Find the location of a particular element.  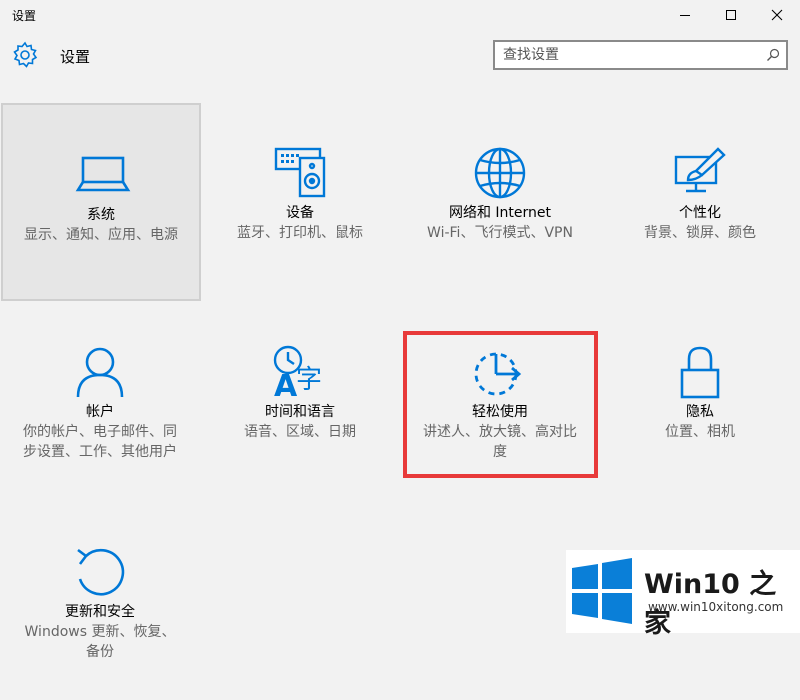

ease-of-access-icon is located at coordinates (500, 372).